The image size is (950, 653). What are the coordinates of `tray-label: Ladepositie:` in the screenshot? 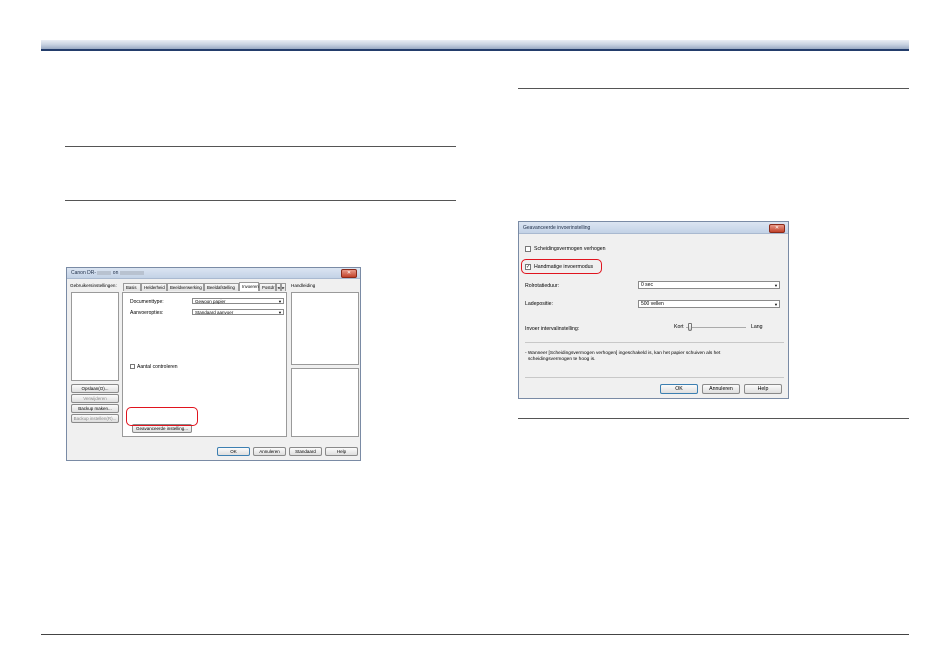 It's located at (539, 304).